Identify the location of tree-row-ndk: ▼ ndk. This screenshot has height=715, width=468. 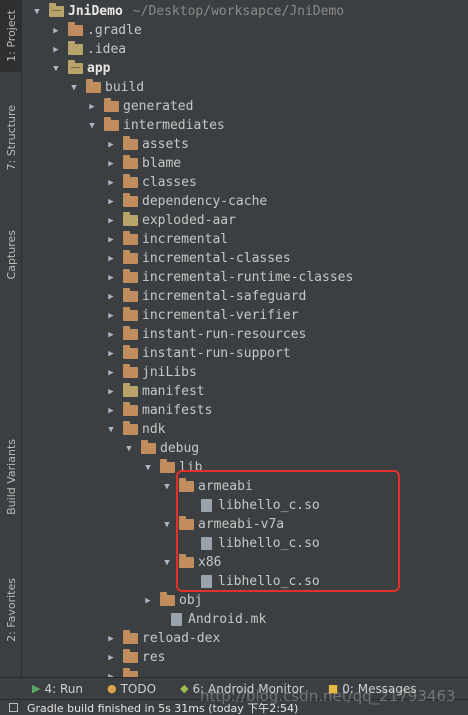
(245, 429).